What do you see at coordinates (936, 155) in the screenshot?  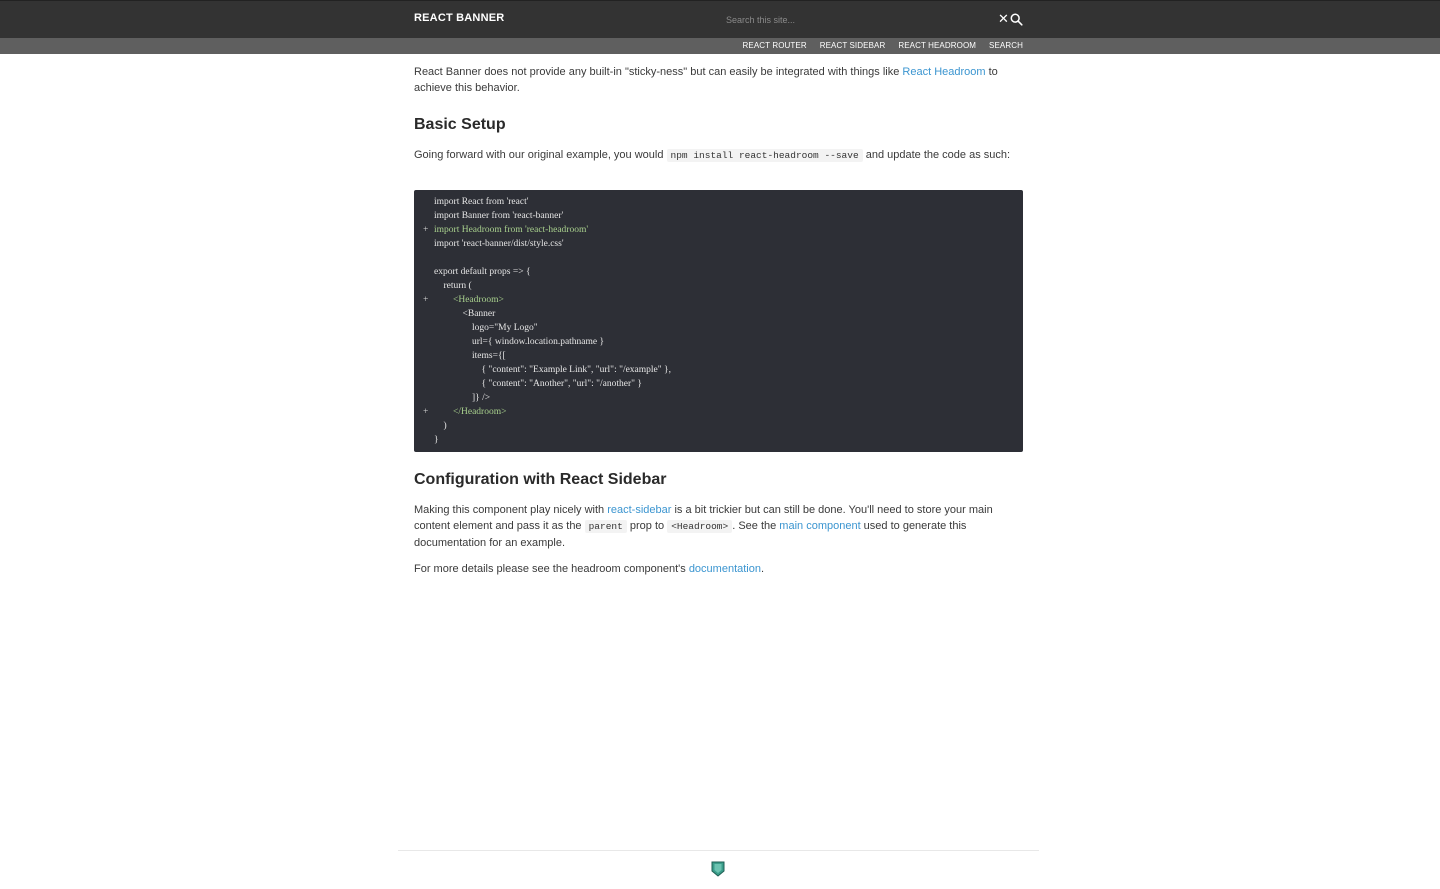 I see `basic-setup-text-end: and update the code as such:` at bounding box center [936, 155].